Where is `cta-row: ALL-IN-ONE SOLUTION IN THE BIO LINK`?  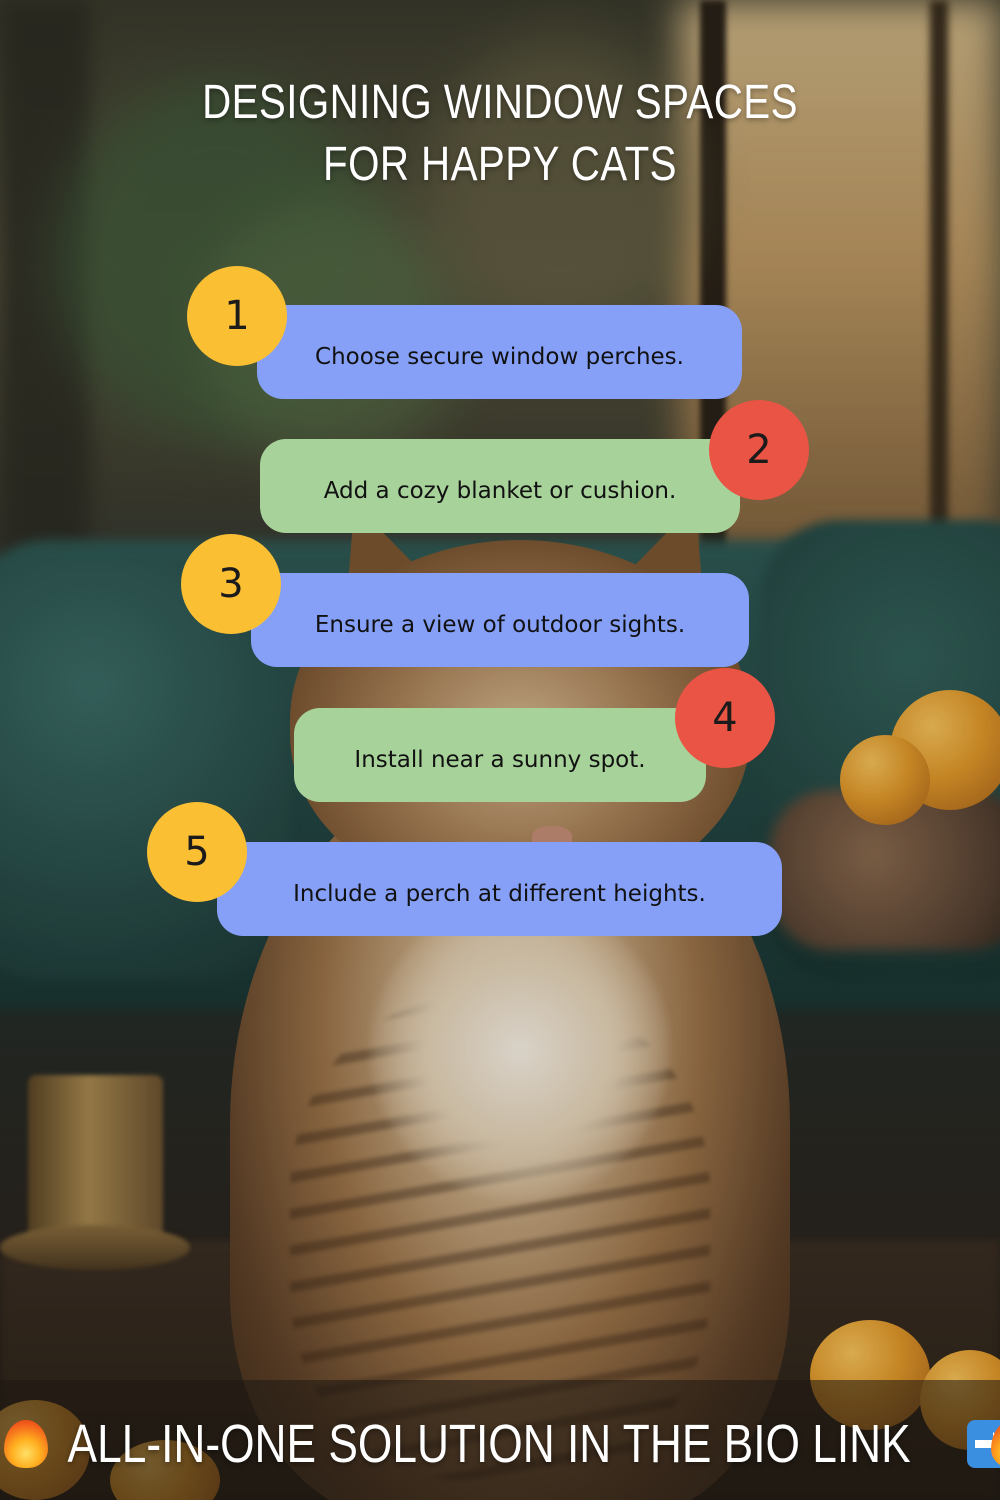
cta-row: ALL-IN-ONE SOLUTION IN THE BIO LINK is located at coordinates (500, 1444).